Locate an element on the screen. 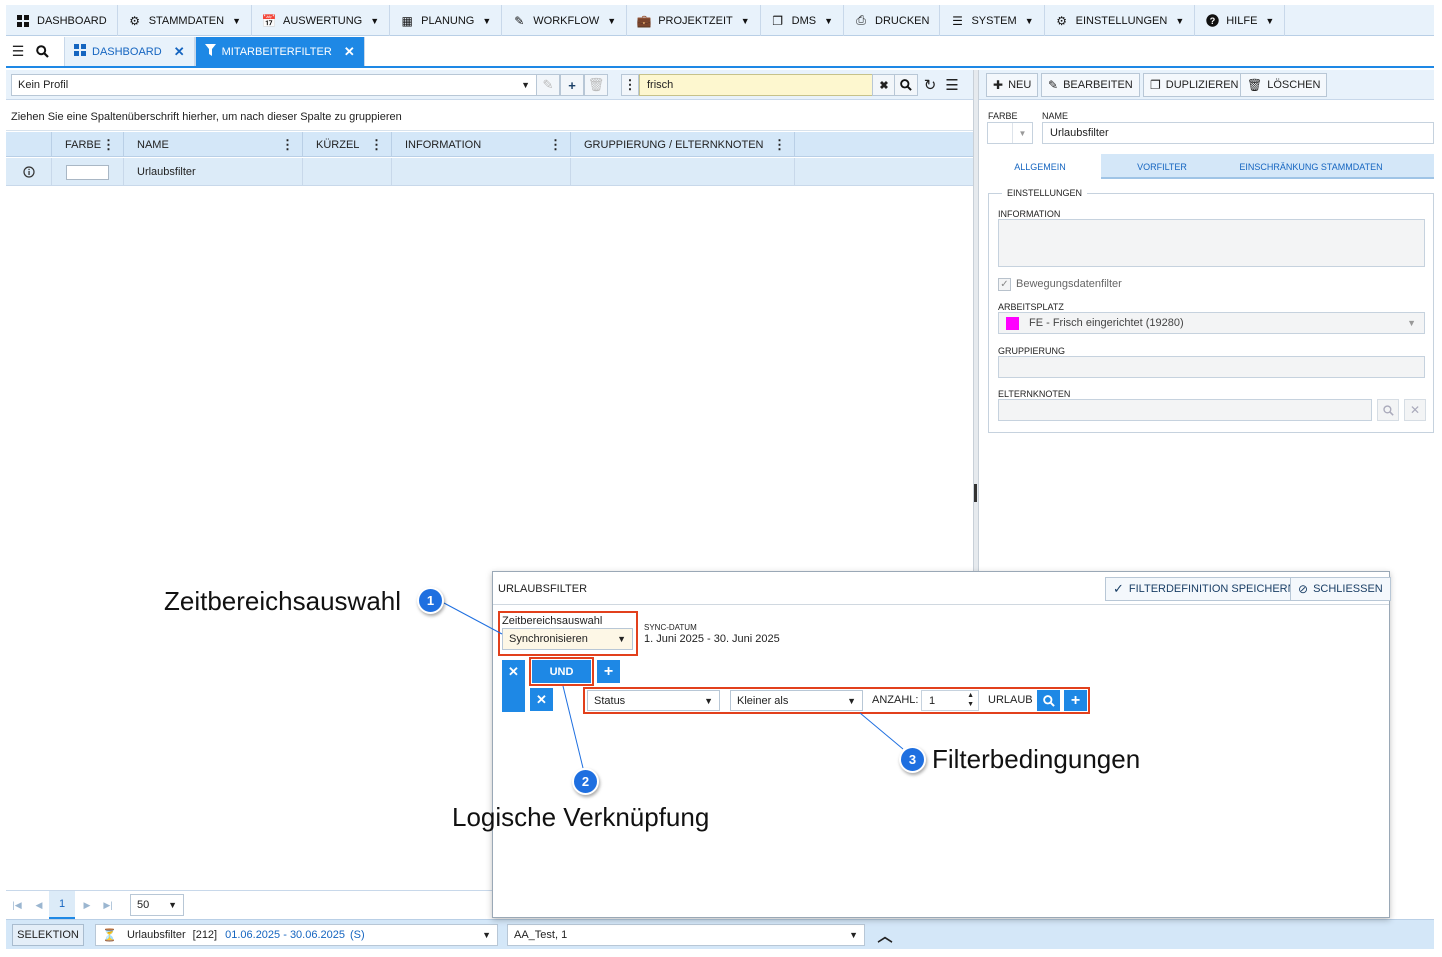  annotation-zeitbereich: Zeitbereichsauswahl is located at coordinates (283, 601).